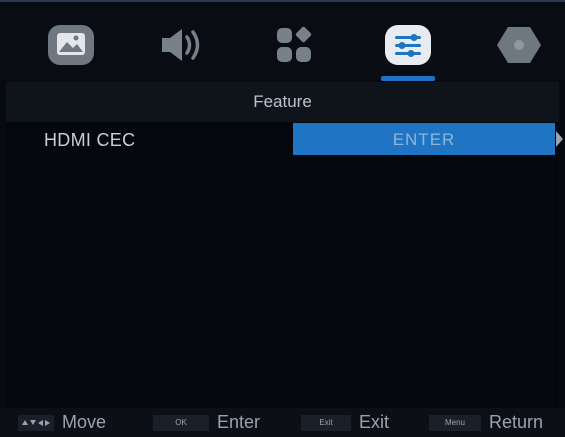 Image resolution: width=565 pixels, height=437 pixels. What do you see at coordinates (90, 140) in the screenshot?
I see `menu-item-label: HDMI CEC` at bounding box center [90, 140].